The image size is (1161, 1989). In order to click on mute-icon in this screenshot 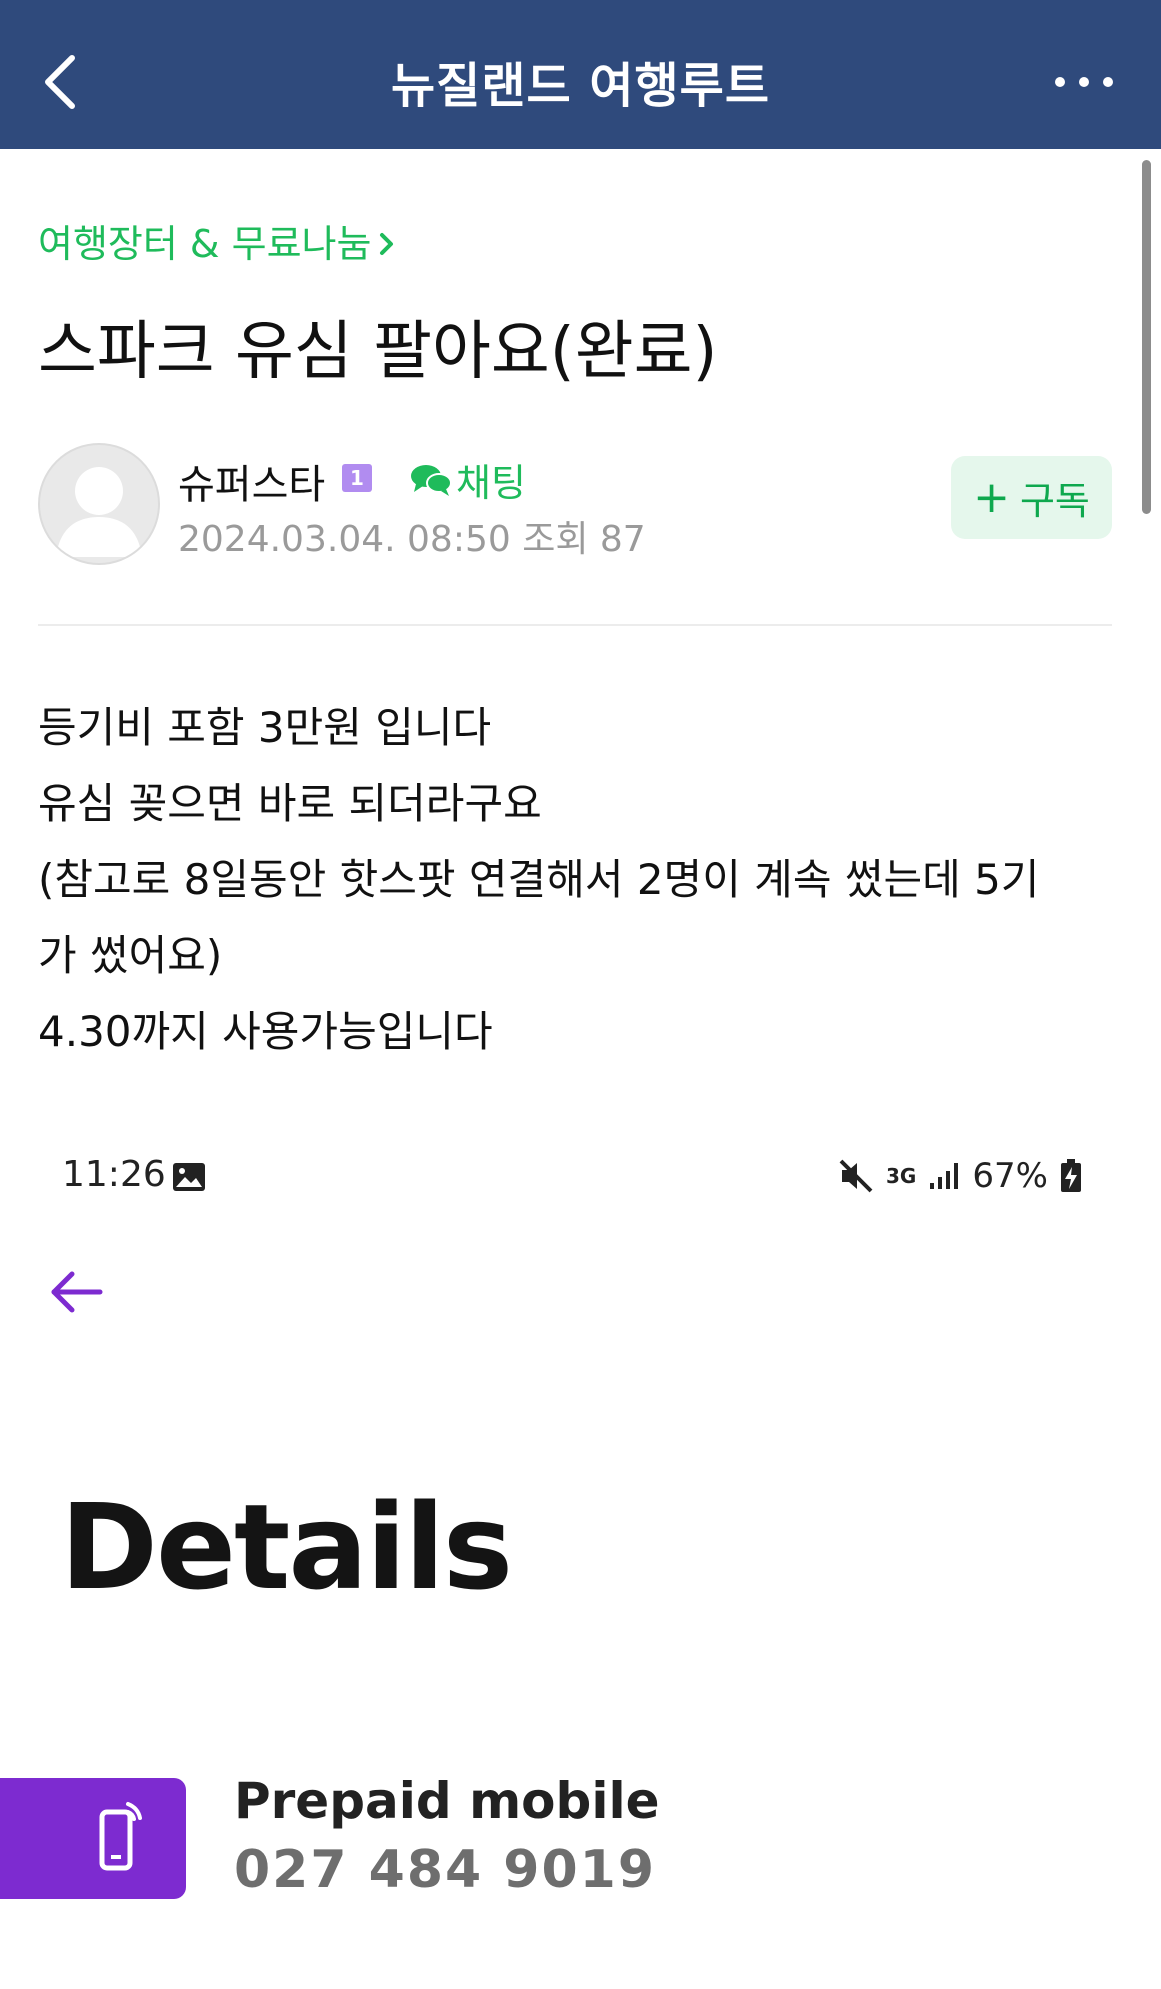, I will do `click(856, 1176)`.